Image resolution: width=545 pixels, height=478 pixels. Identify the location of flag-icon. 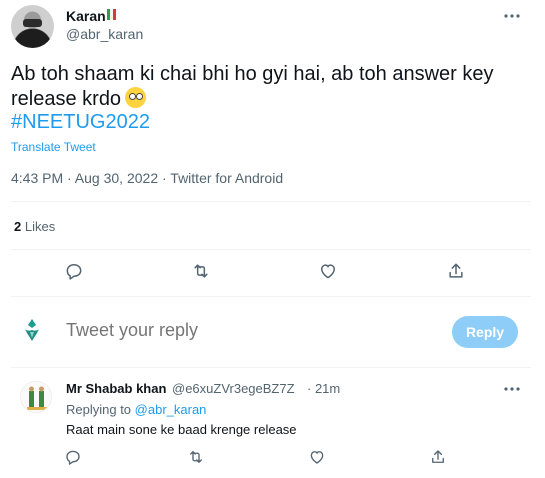
(111, 14).